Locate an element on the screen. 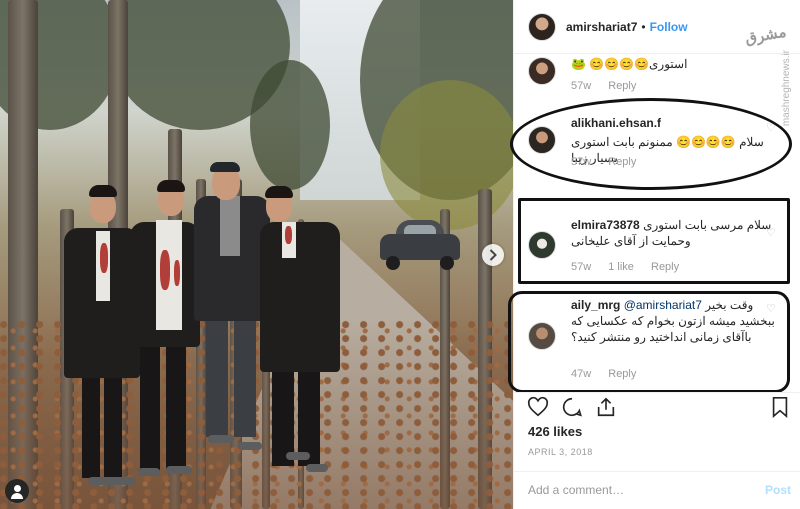  share-icon is located at coordinates (606, 407).